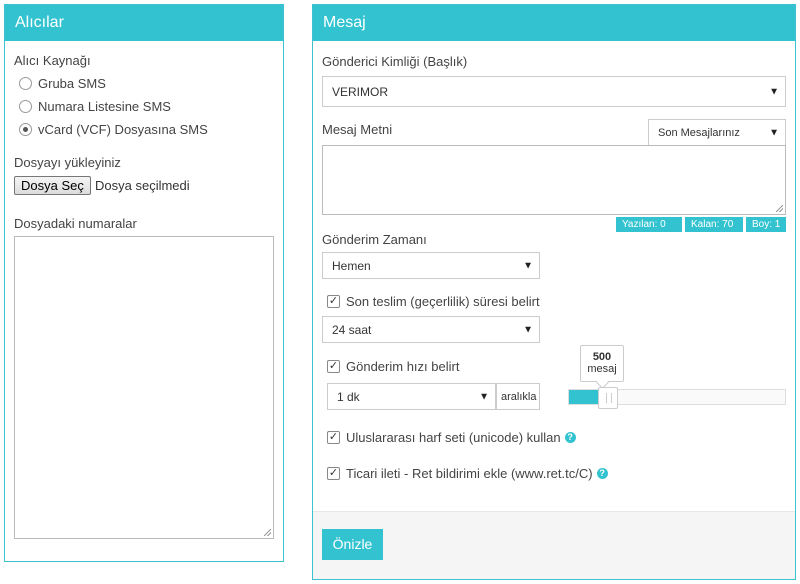 This screenshot has width=800, height=584. I want to click on remaining-counter: Kalan: 70, so click(714, 224).